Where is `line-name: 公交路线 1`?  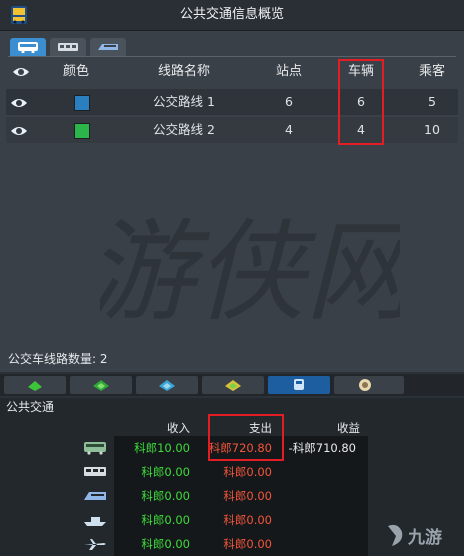
line-name: 公交路线 1 is located at coordinates (184, 102).